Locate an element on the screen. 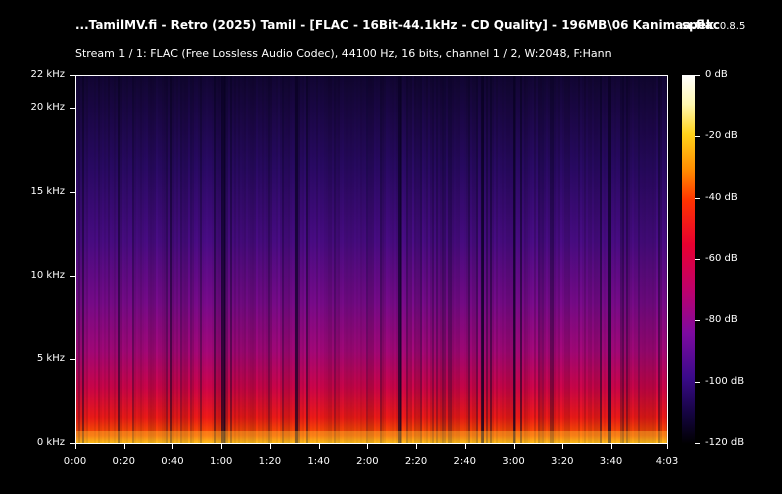  frequency-tick-label: 10 kHz is located at coordinates (47, 275).